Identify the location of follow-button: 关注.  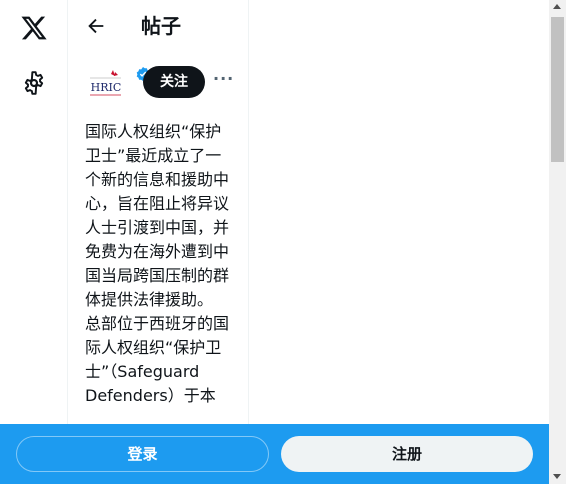
(174, 82).